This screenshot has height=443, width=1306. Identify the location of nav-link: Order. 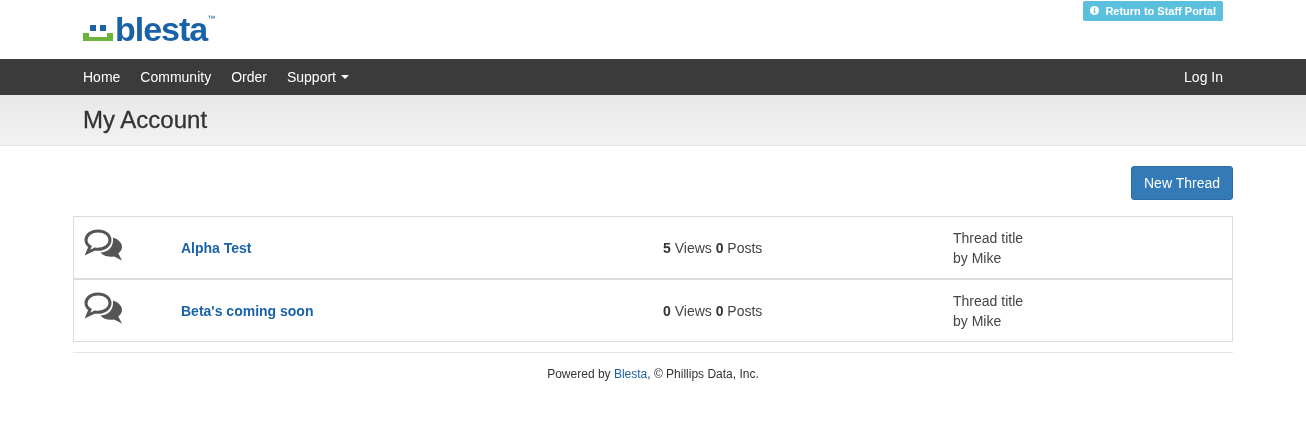
(249, 77).